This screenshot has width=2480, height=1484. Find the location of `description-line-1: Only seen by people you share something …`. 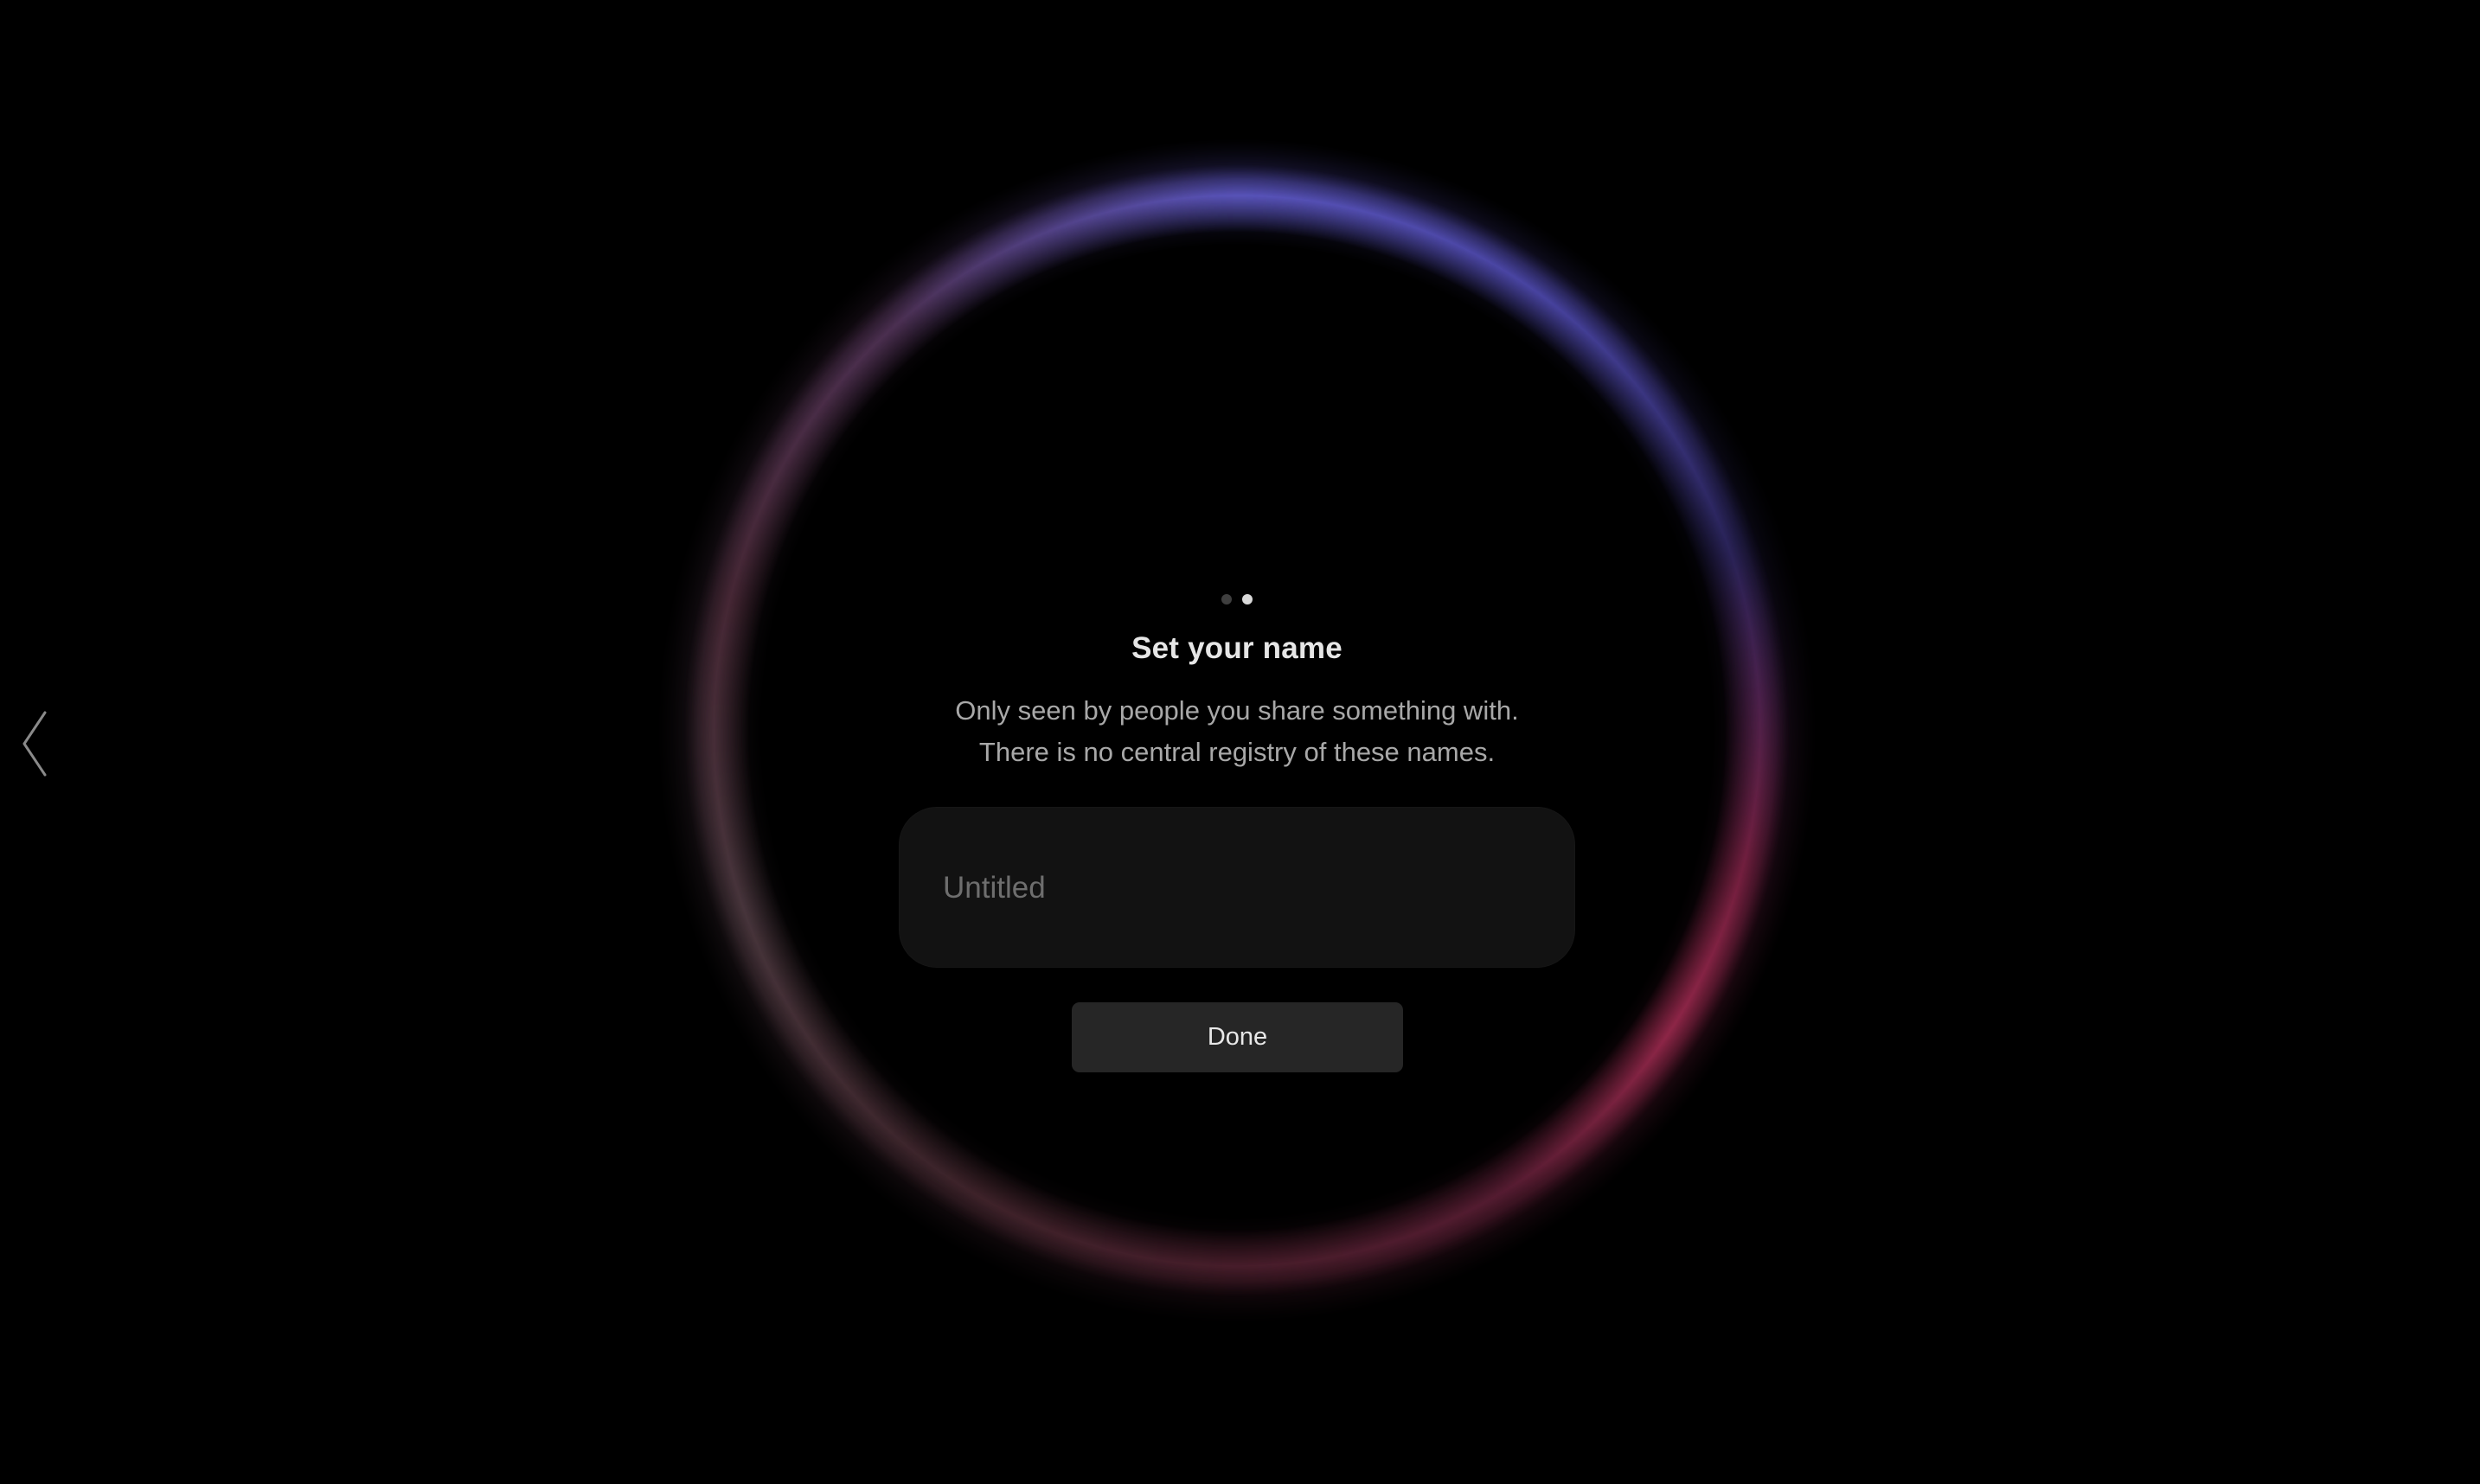

description-line-1: Only seen by people you share something … is located at coordinates (1237, 710).